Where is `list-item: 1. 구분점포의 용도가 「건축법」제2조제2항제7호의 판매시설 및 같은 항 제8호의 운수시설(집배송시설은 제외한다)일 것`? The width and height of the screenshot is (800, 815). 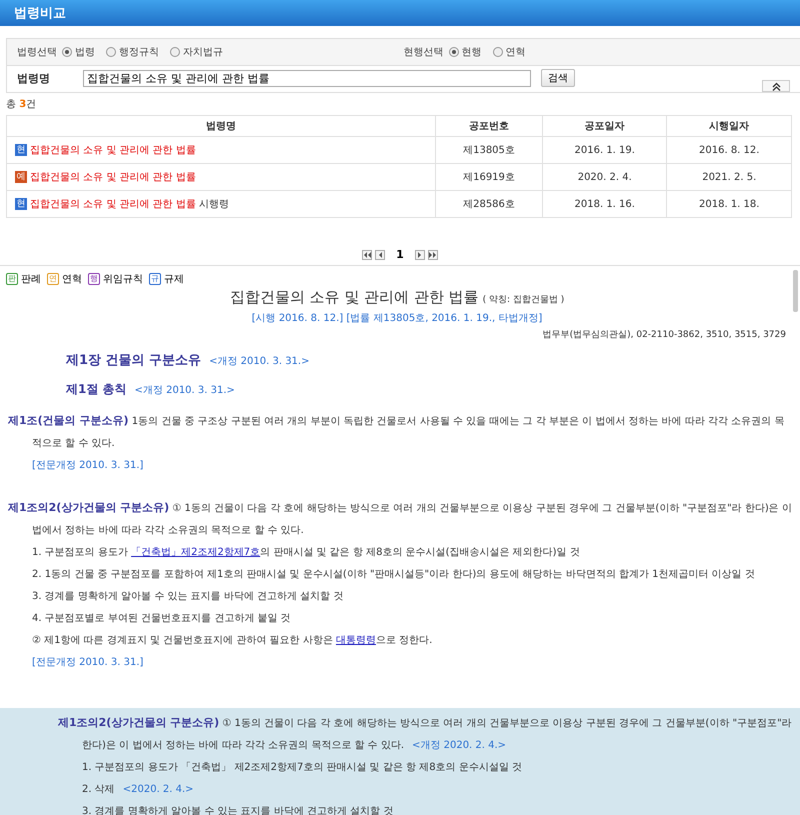
list-item: 1. 구분점포의 용도가 「건축법」제2조제2항제7호의 판매시설 및 같은 항 제8호의 운수시설(집배송시설은 제외한다)일 것 is located at coordinates (306, 552).